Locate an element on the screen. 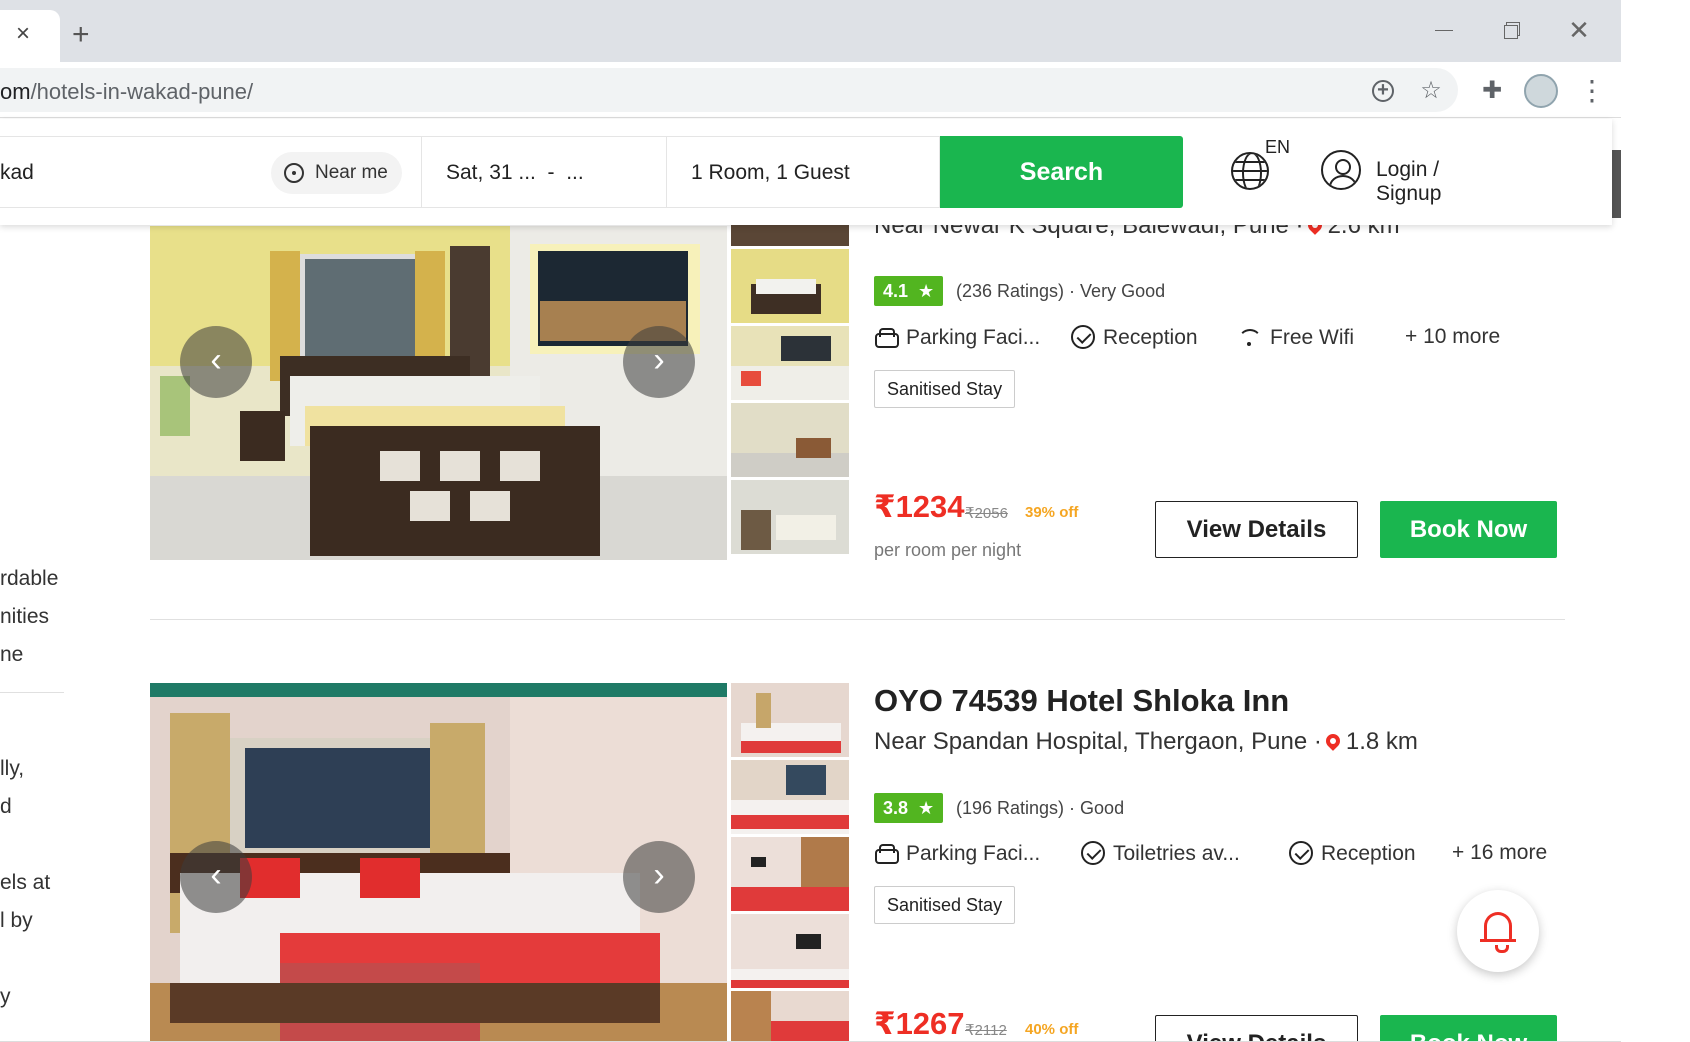 The image size is (1690, 1042). original-price: ₹2056 is located at coordinates (986, 513).